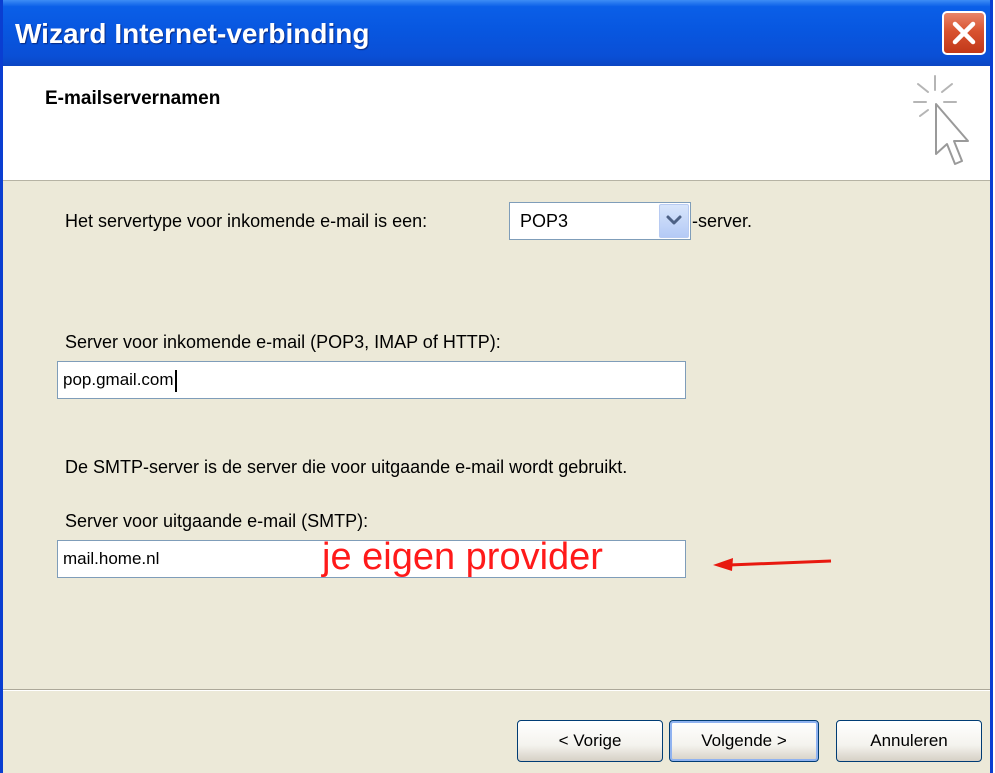  What do you see at coordinates (496, 690) in the screenshot?
I see `button-separator` at bounding box center [496, 690].